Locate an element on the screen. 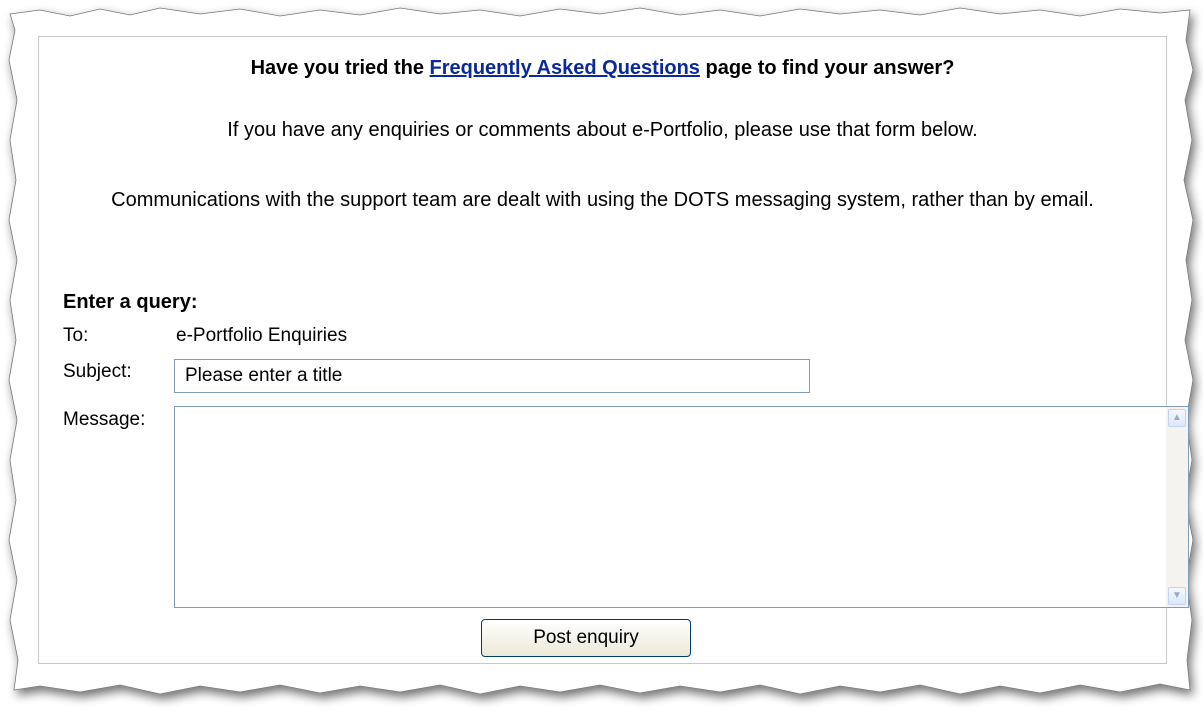 The image size is (1203, 713). scroll-down-arrow-icon: ▼ is located at coordinates (1177, 596).